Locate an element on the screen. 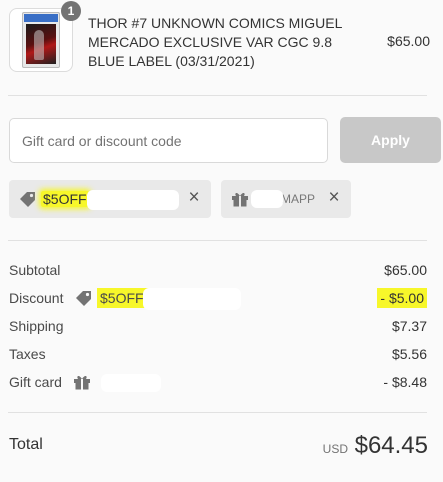 The image size is (443, 482). total-value: $64.45 is located at coordinates (391, 445).